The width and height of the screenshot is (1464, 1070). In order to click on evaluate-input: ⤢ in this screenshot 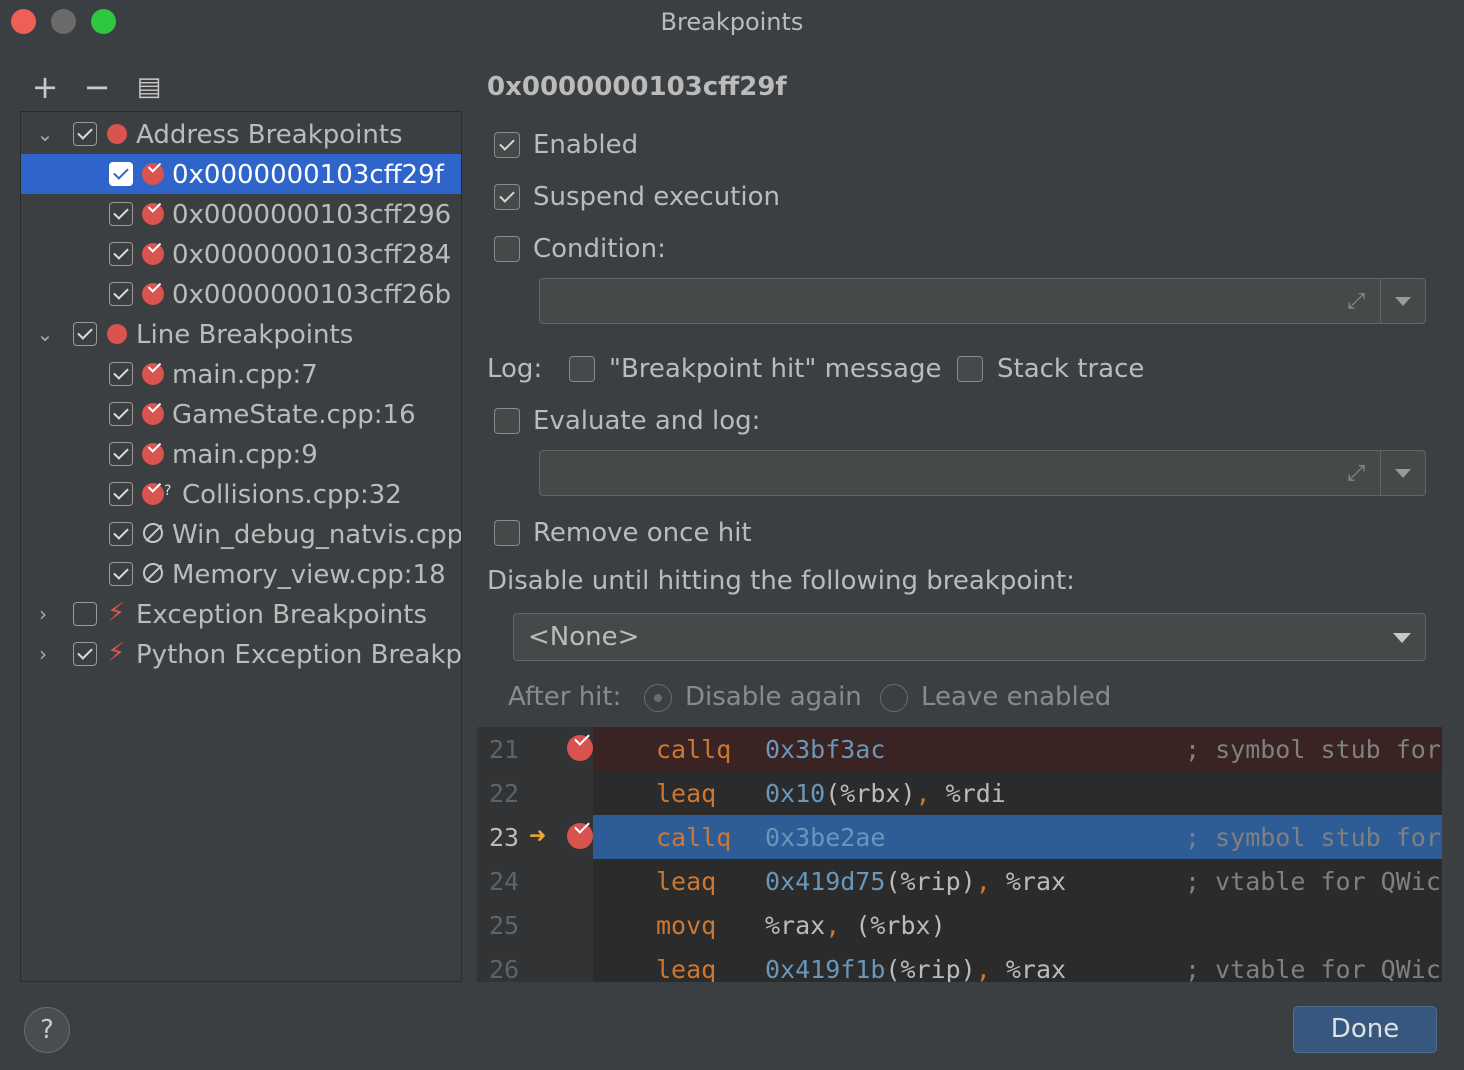, I will do `click(982, 473)`.